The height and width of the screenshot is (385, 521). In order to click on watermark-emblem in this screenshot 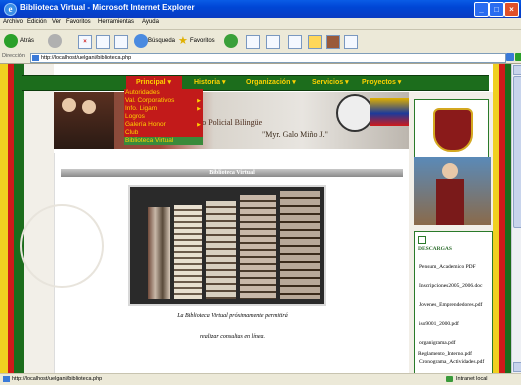, I will do `click(62, 246)`.